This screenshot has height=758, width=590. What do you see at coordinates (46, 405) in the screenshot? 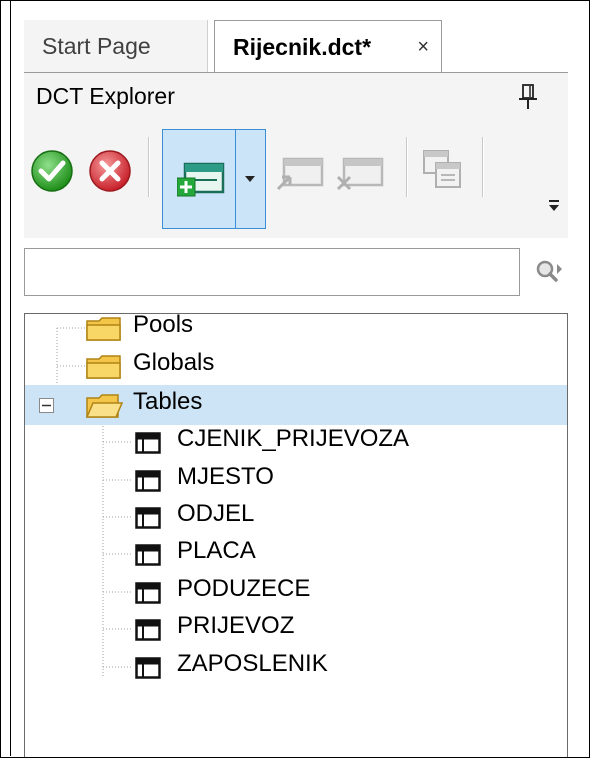
I see `collapse-icon` at bounding box center [46, 405].